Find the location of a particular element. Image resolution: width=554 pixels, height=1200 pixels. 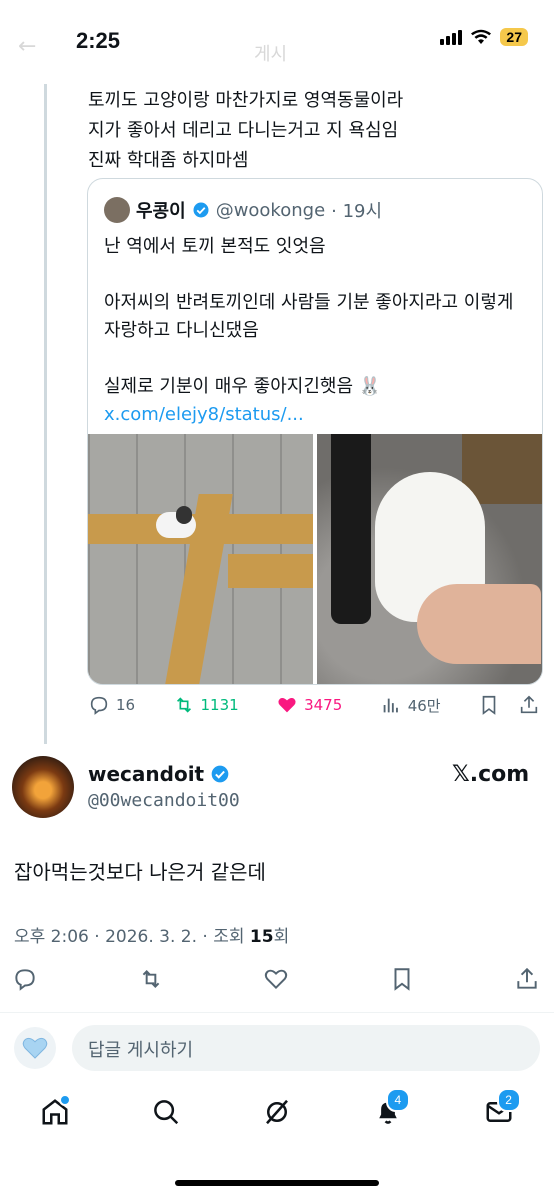

views-chart-icon is located at coordinates (390, 705).